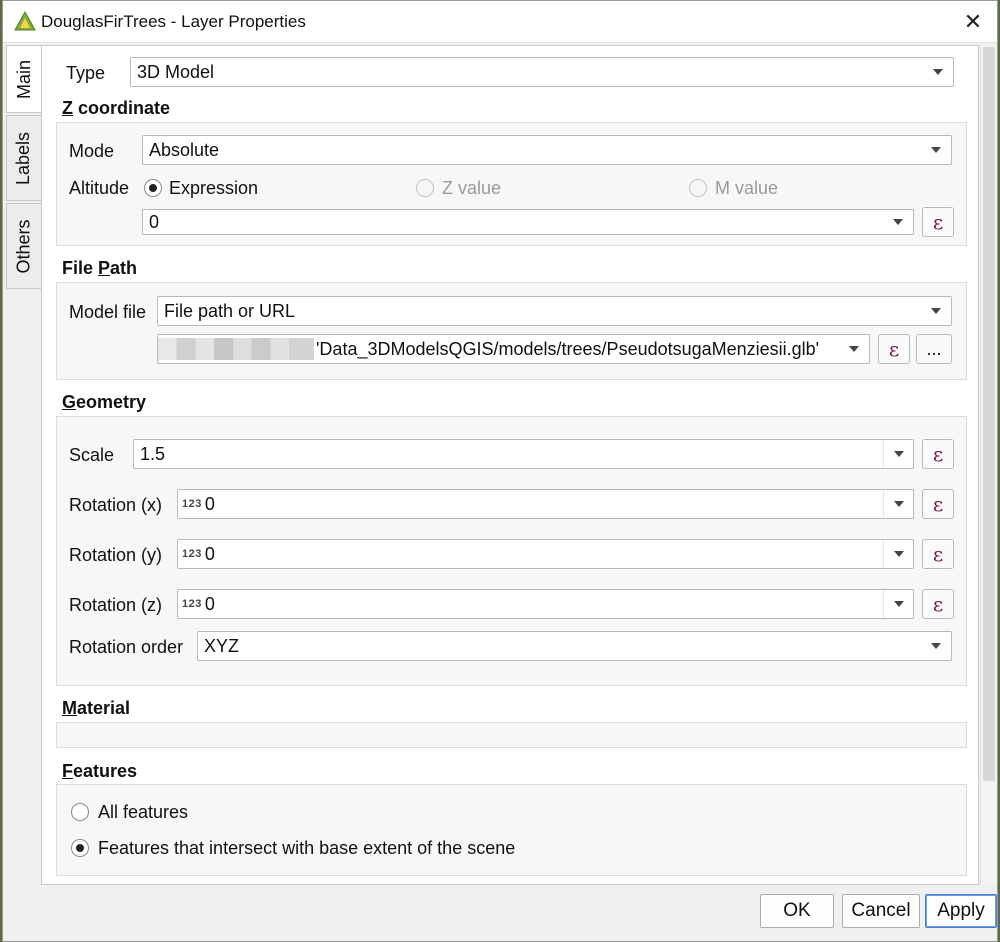 Image resolution: width=1000 pixels, height=942 pixels. Describe the element at coordinates (574, 646) in the screenshot. I see `rotation-order-combo: XYZ` at that location.